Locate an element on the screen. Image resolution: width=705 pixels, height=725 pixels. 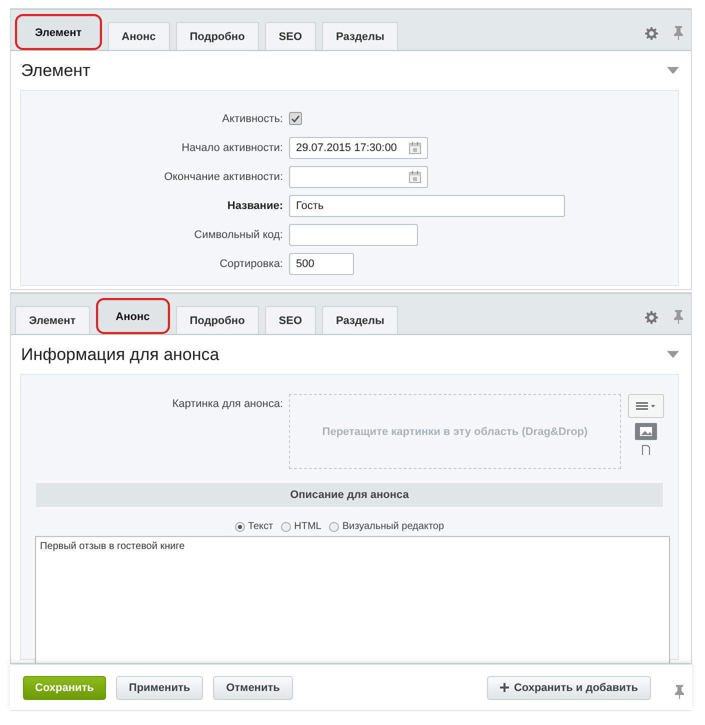
field-label: Начало активности: is located at coordinates (232, 148).